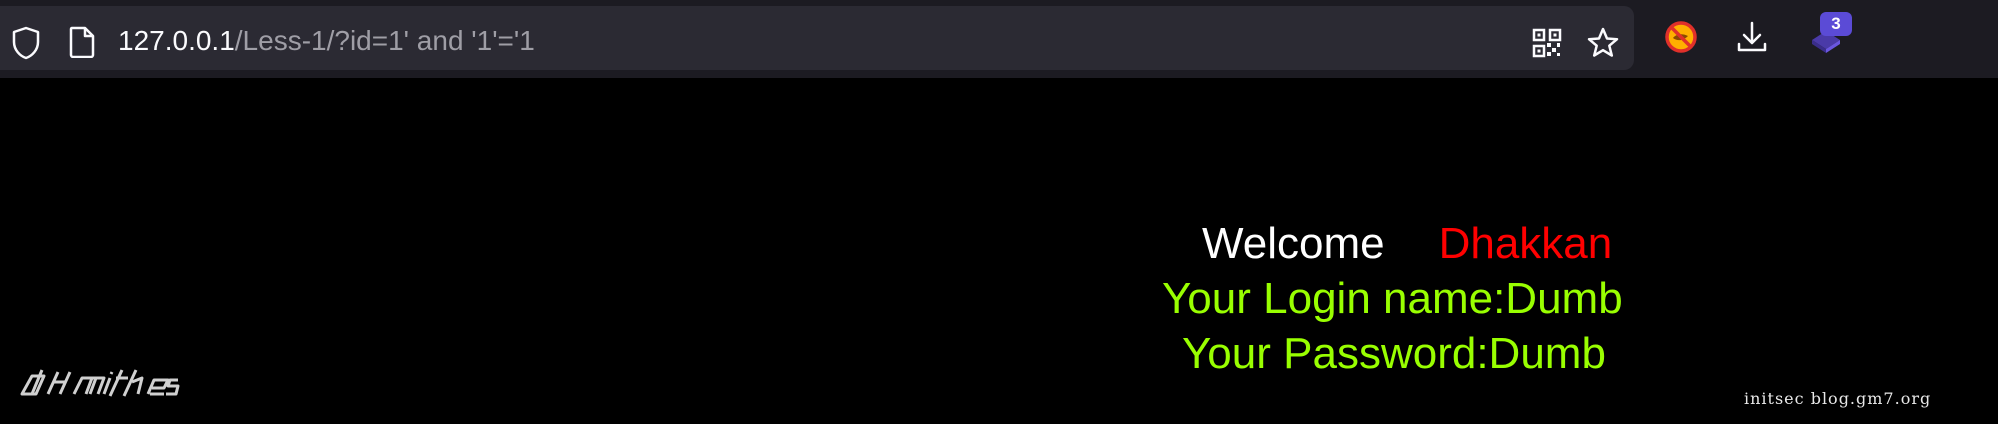 The image size is (1998, 424). I want to click on url-bar: 127.0.0.1/Less-1/?id=1' and '1'='1, so click(817, 38).